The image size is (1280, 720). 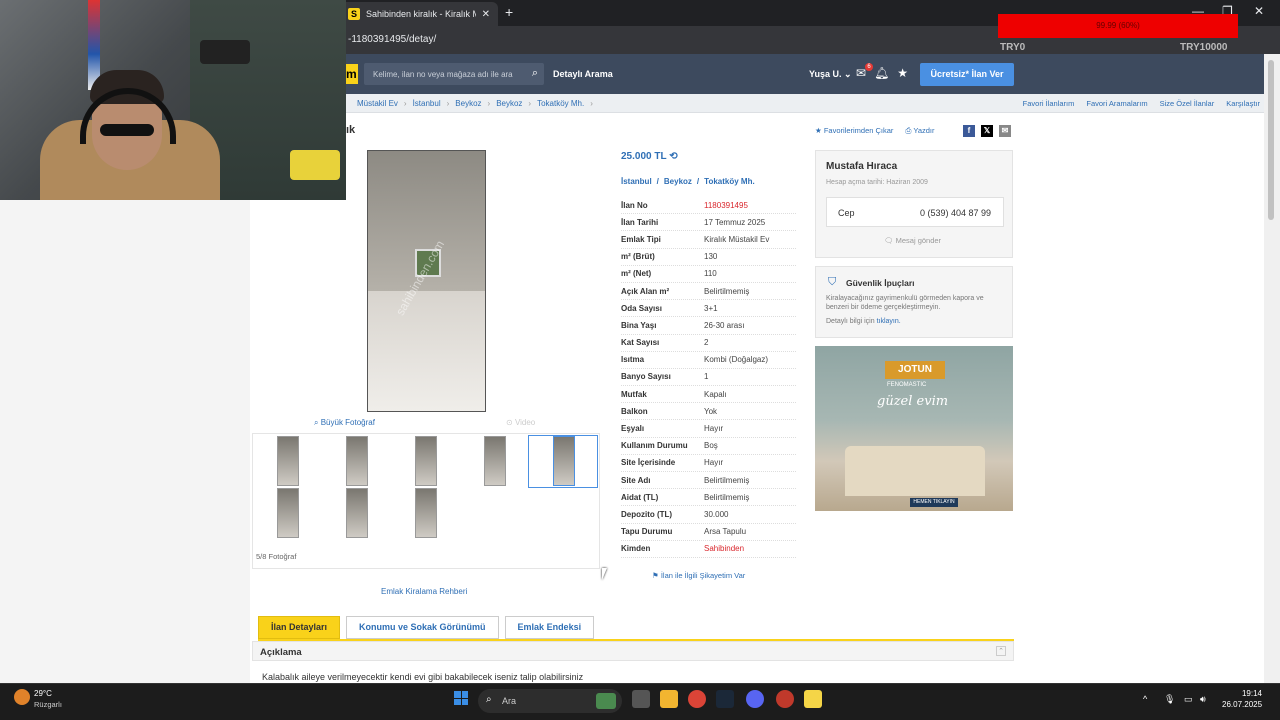 What do you see at coordinates (1242, 699) in the screenshot?
I see `clock: 19:14 26.07.2025` at bounding box center [1242, 699].